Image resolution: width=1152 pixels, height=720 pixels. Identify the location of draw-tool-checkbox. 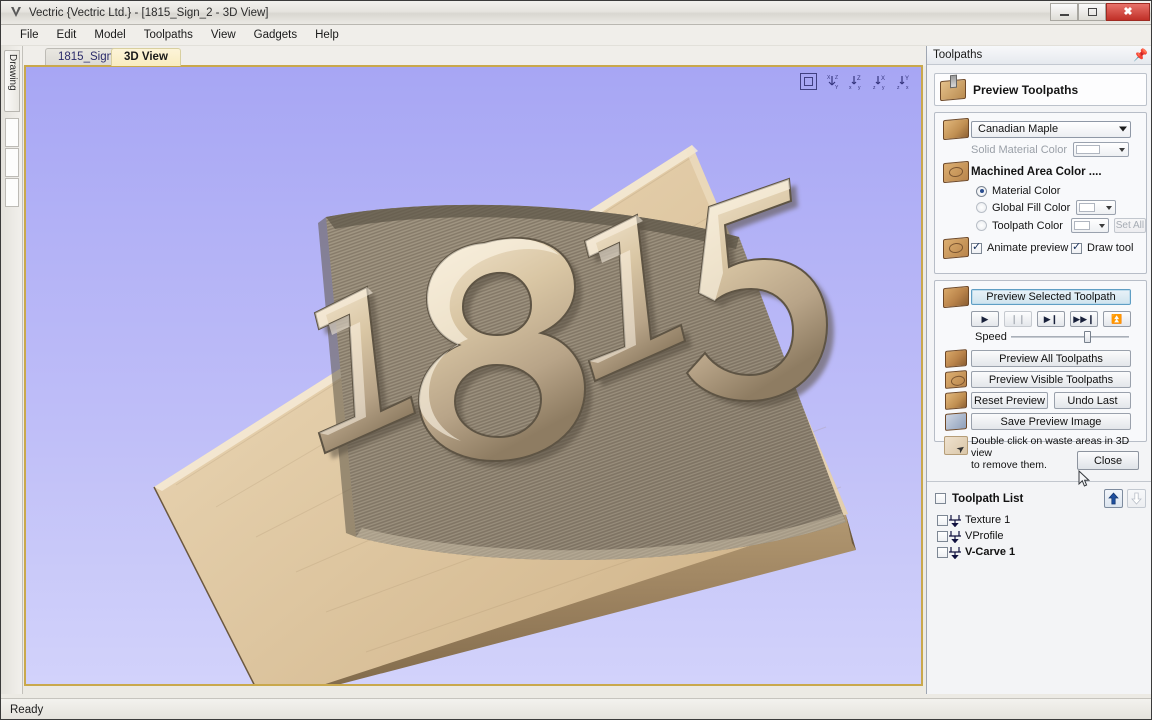
(1076, 247).